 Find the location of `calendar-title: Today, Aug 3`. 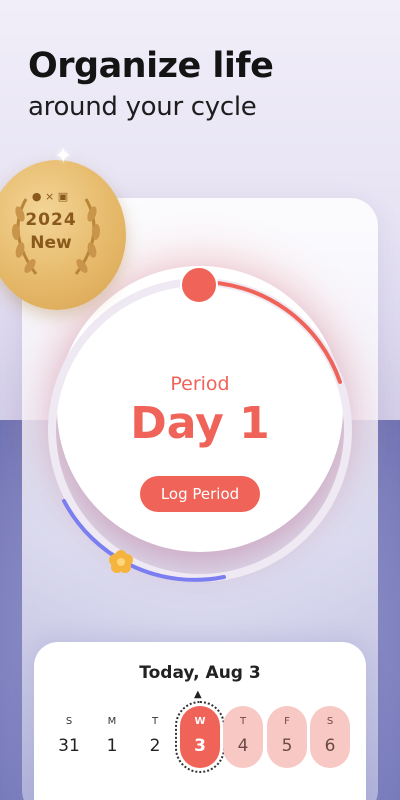

calendar-title: Today, Aug 3 is located at coordinates (200, 673).